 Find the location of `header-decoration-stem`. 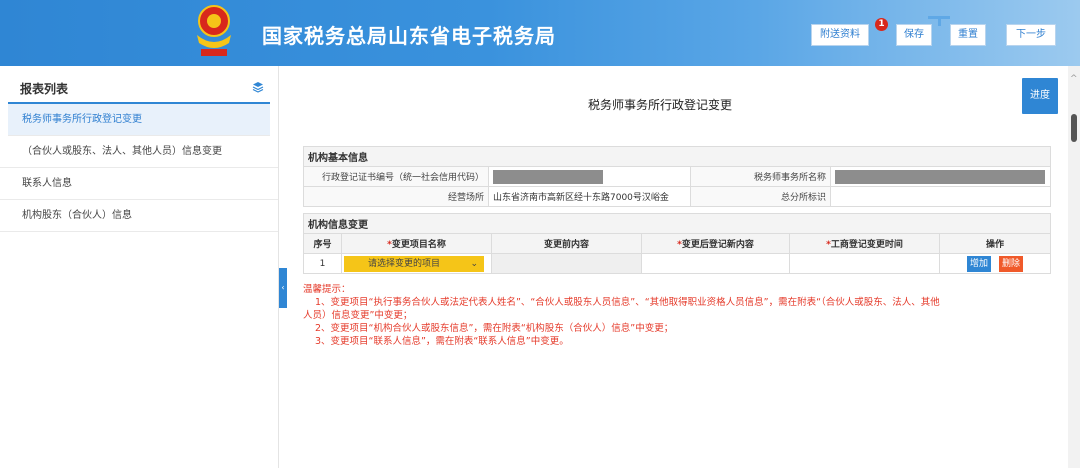

header-decoration-stem is located at coordinates (939, 21).